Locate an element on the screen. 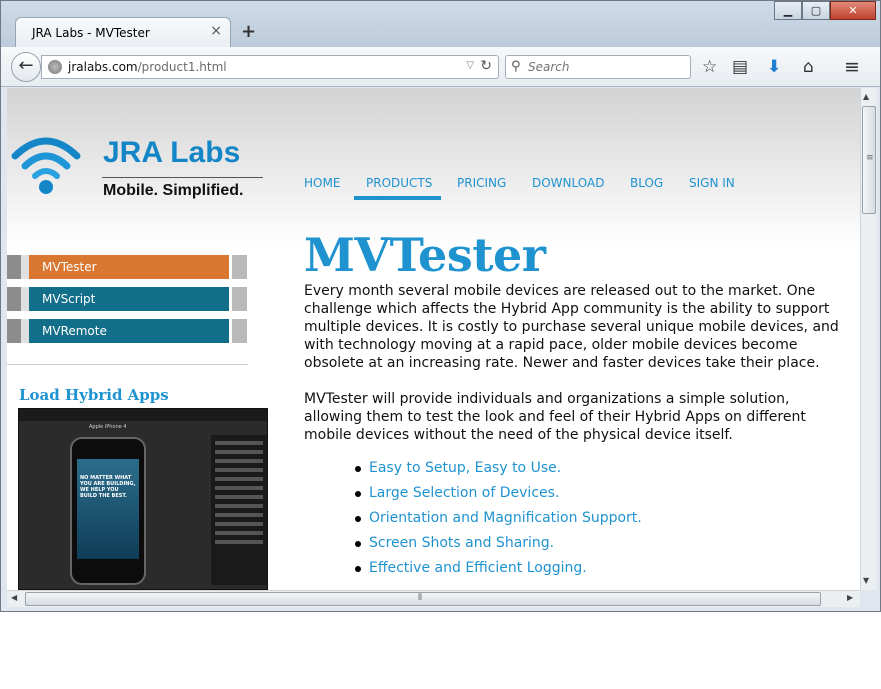  minimize-icon: ▁ is located at coordinates (788, 10).